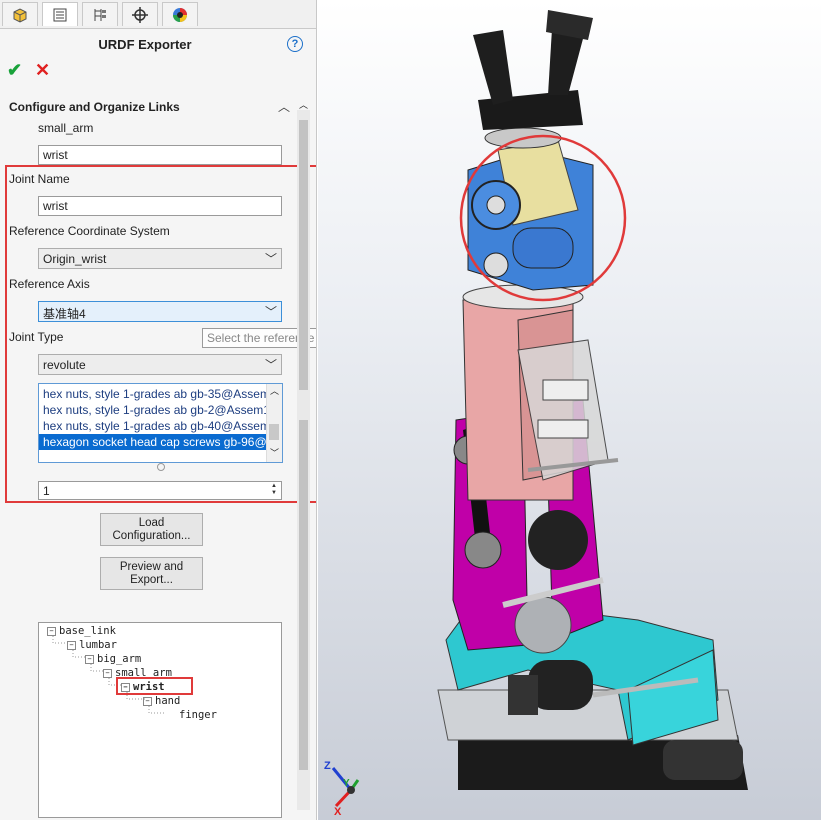 The height and width of the screenshot is (820, 821). What do you see at coordinates (161, 701) in the screenshot?
I see `tree-node-hand: − hand` at bounding box center [161, 701].